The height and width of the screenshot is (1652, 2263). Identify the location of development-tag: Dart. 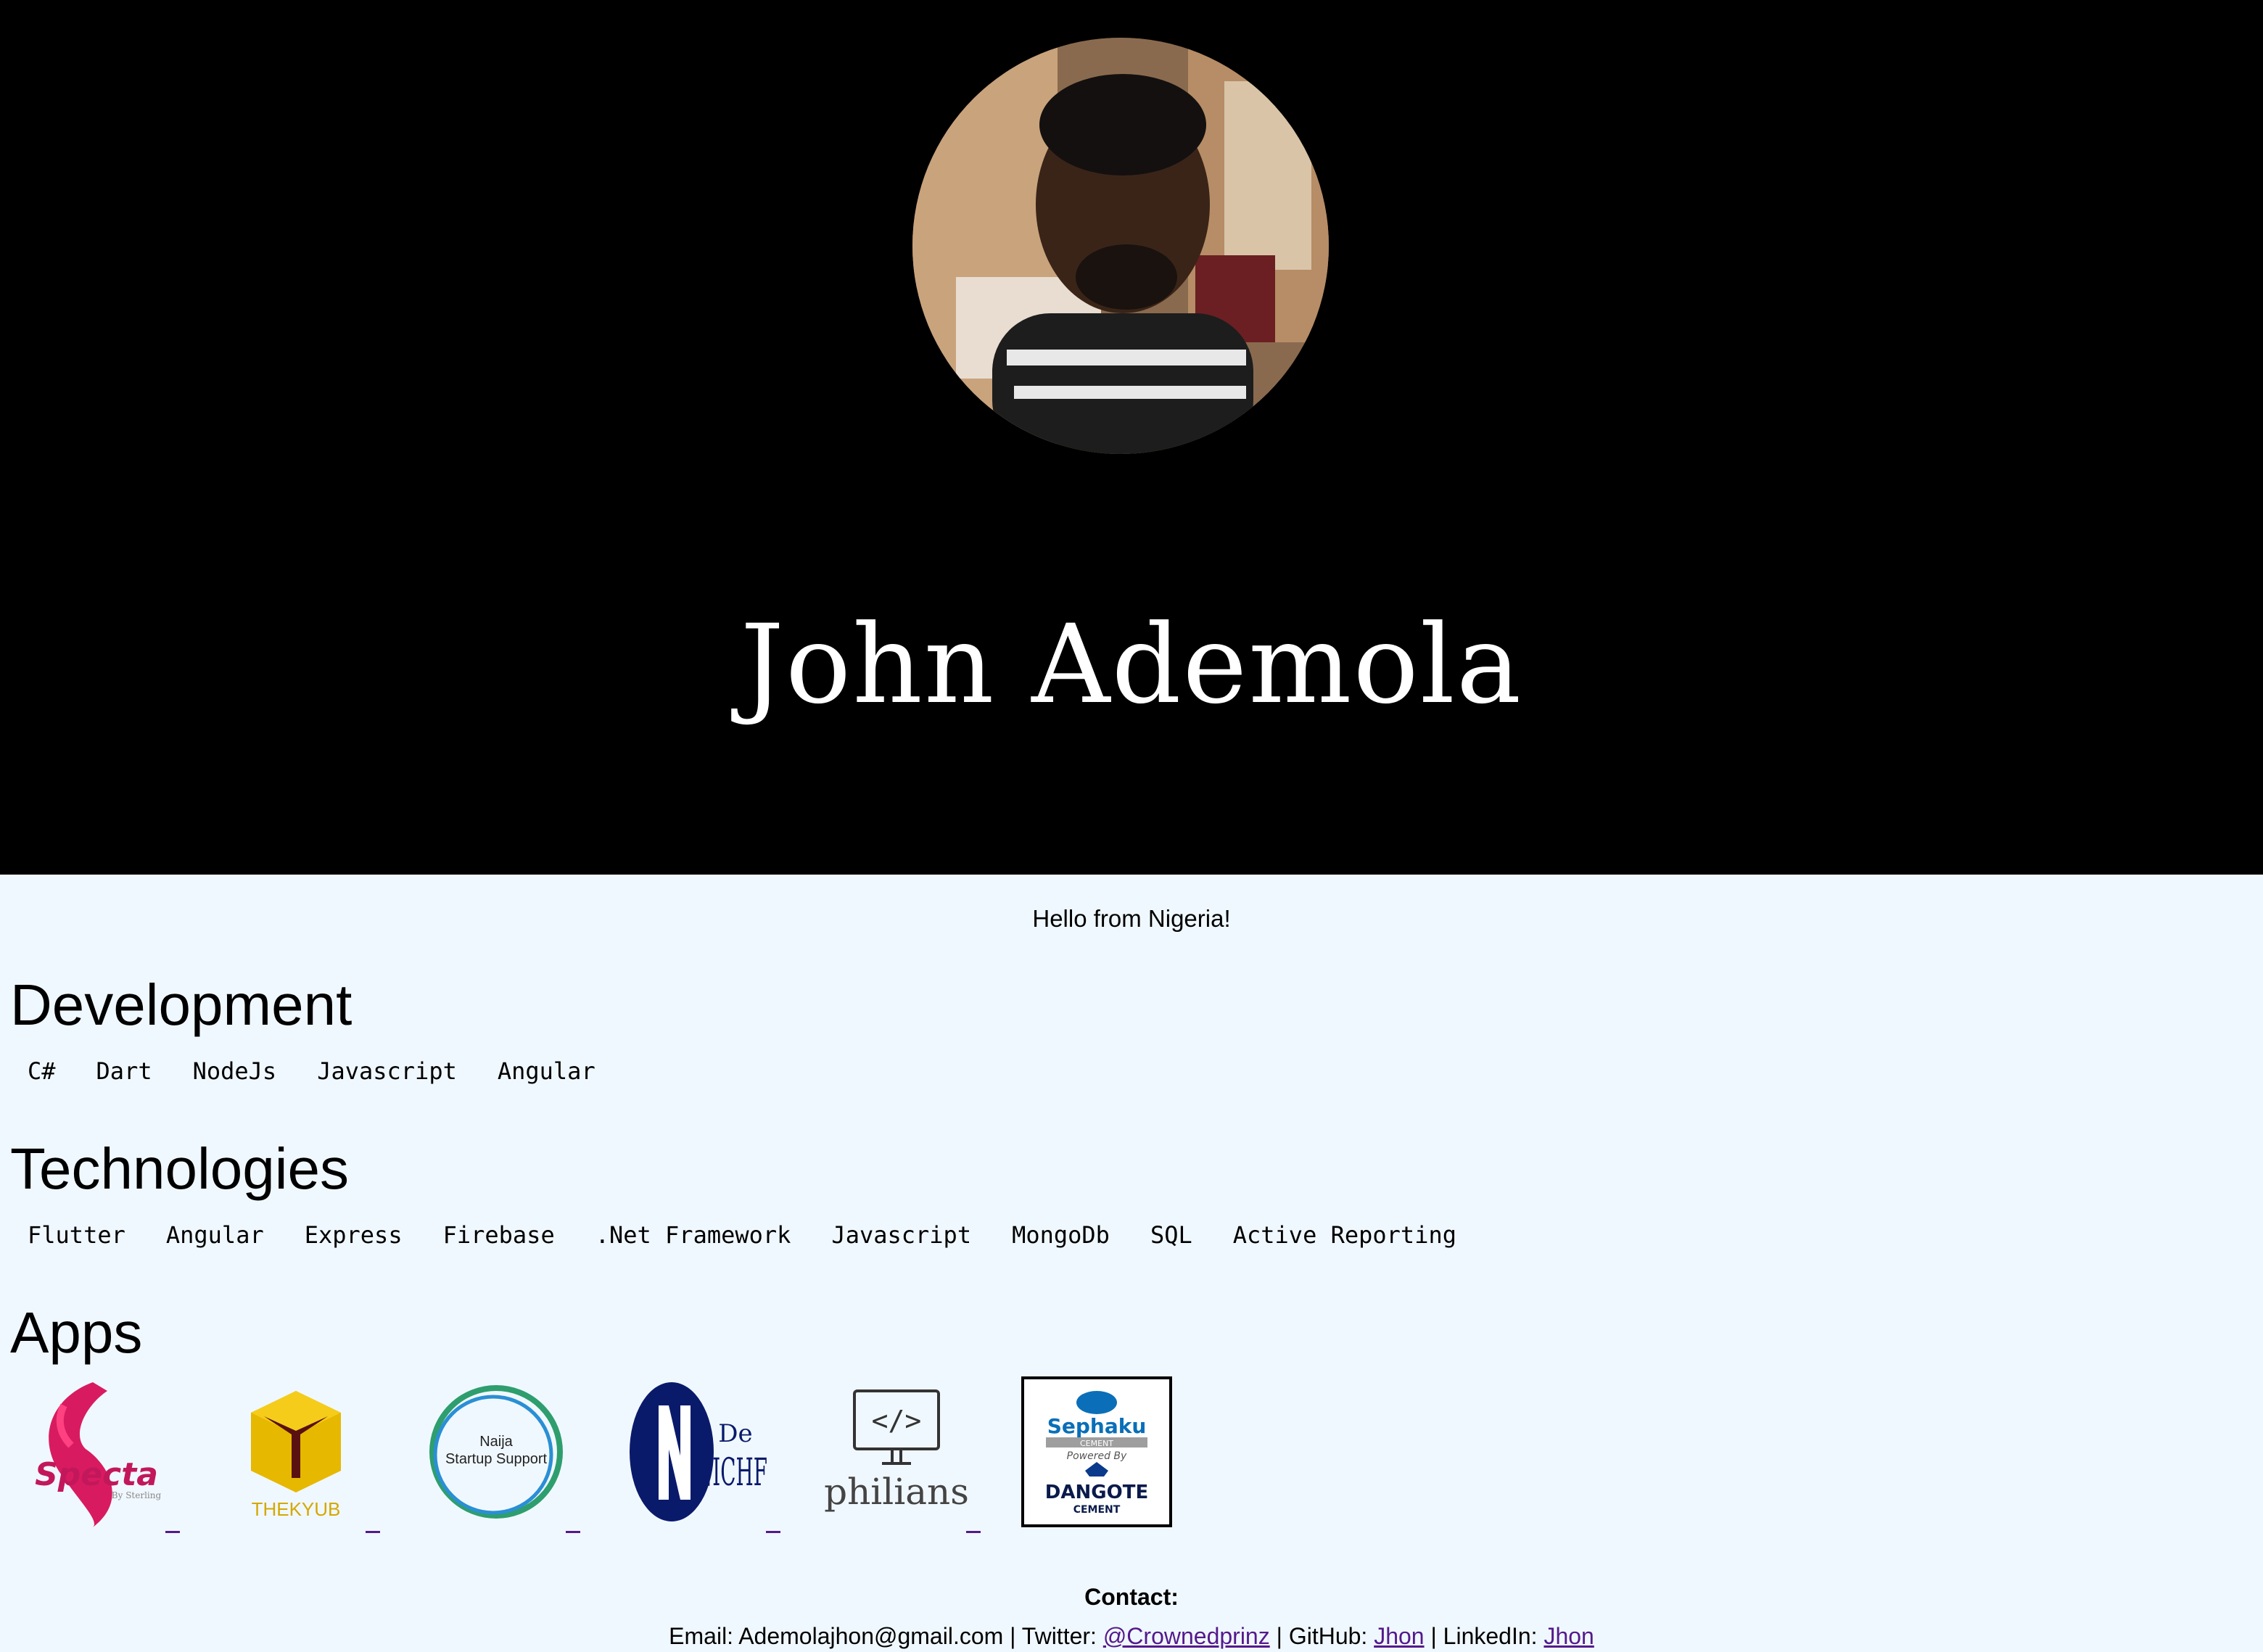
(124, 1071).